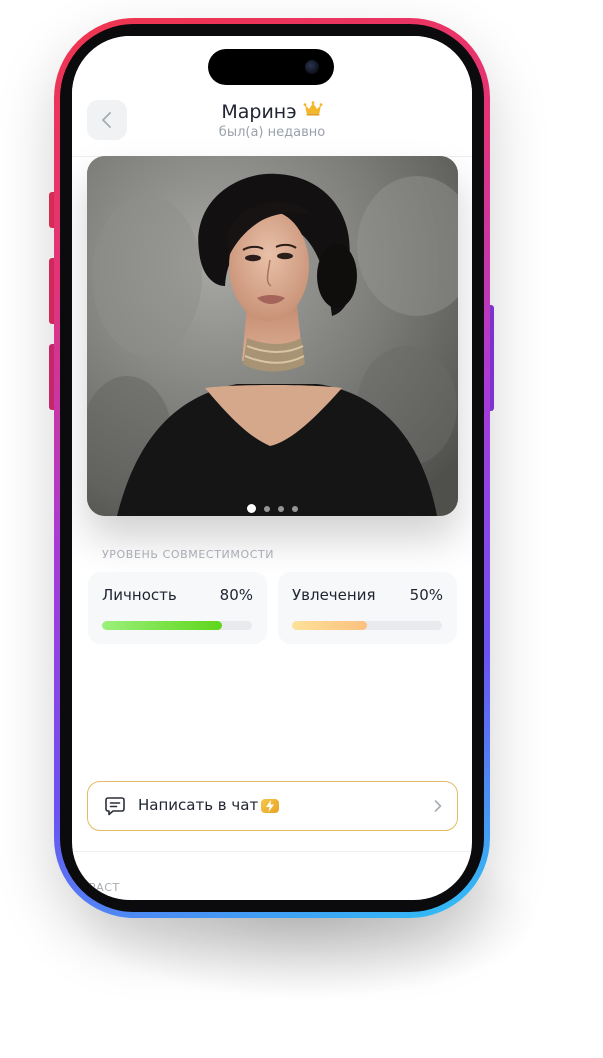  What do you see at coordinates (188, 554) in the screenshot?
I see `compatibility-section-label: УРОВЕНЬ СОВМЕСТИМОСТИ` at bounding box center [188, 554].